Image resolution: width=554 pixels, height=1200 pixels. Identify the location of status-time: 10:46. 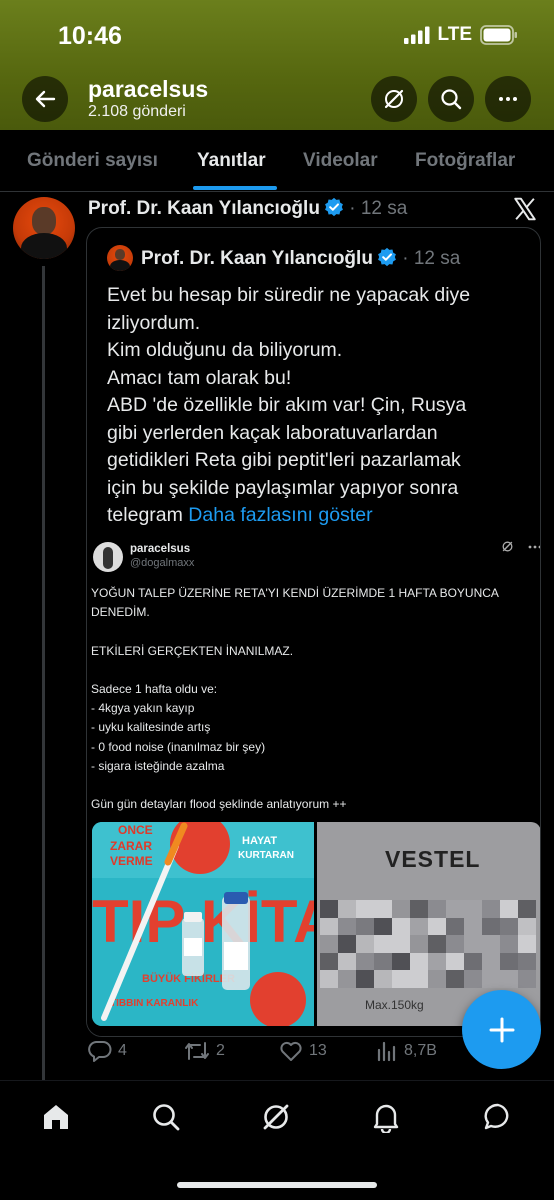
(90, 36).